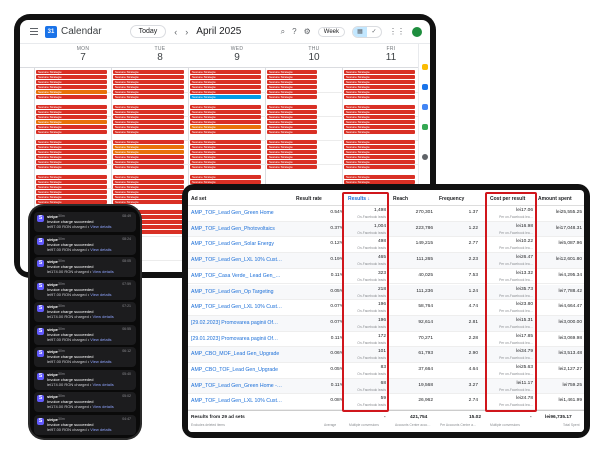 The image size is (600, 450). Describe the element at coordinates (198, 199) in the screenshot. I see `header-ad-set: Ad set` at that location.